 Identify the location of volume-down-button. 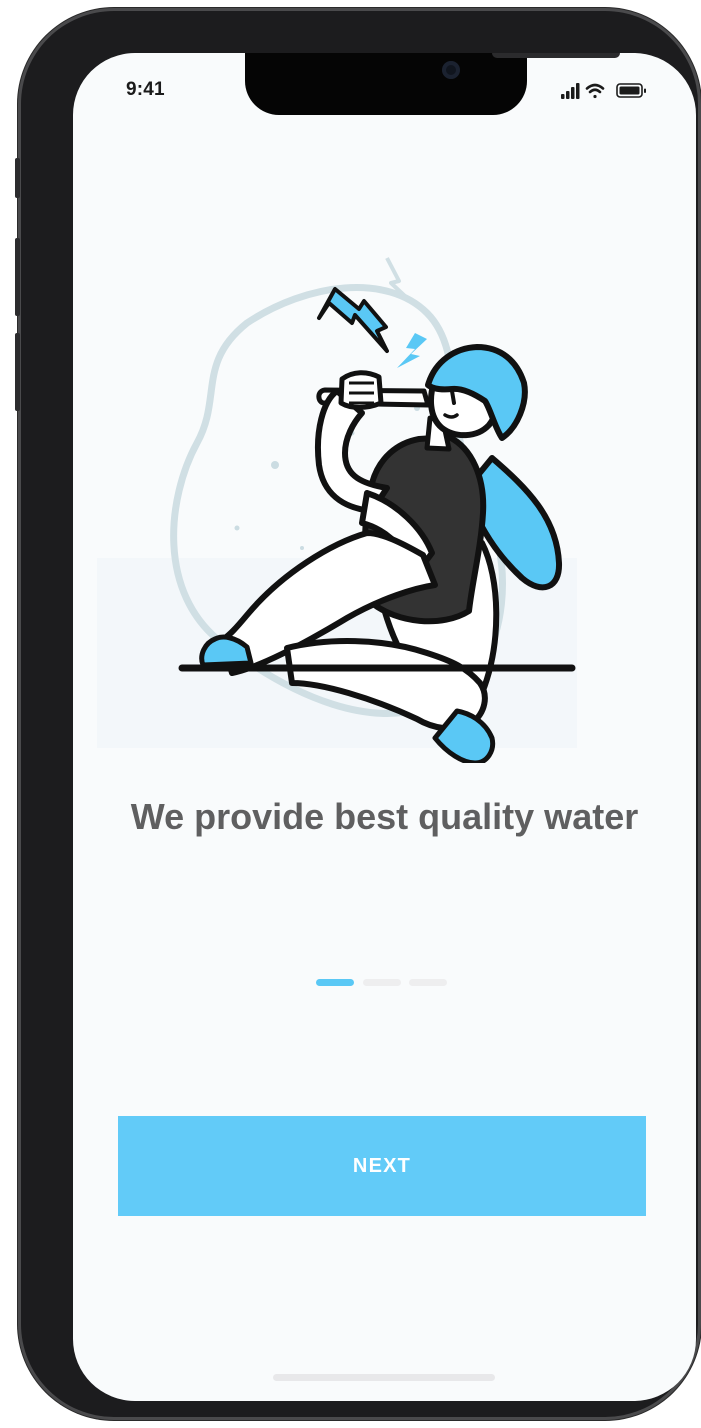
(17, 372).